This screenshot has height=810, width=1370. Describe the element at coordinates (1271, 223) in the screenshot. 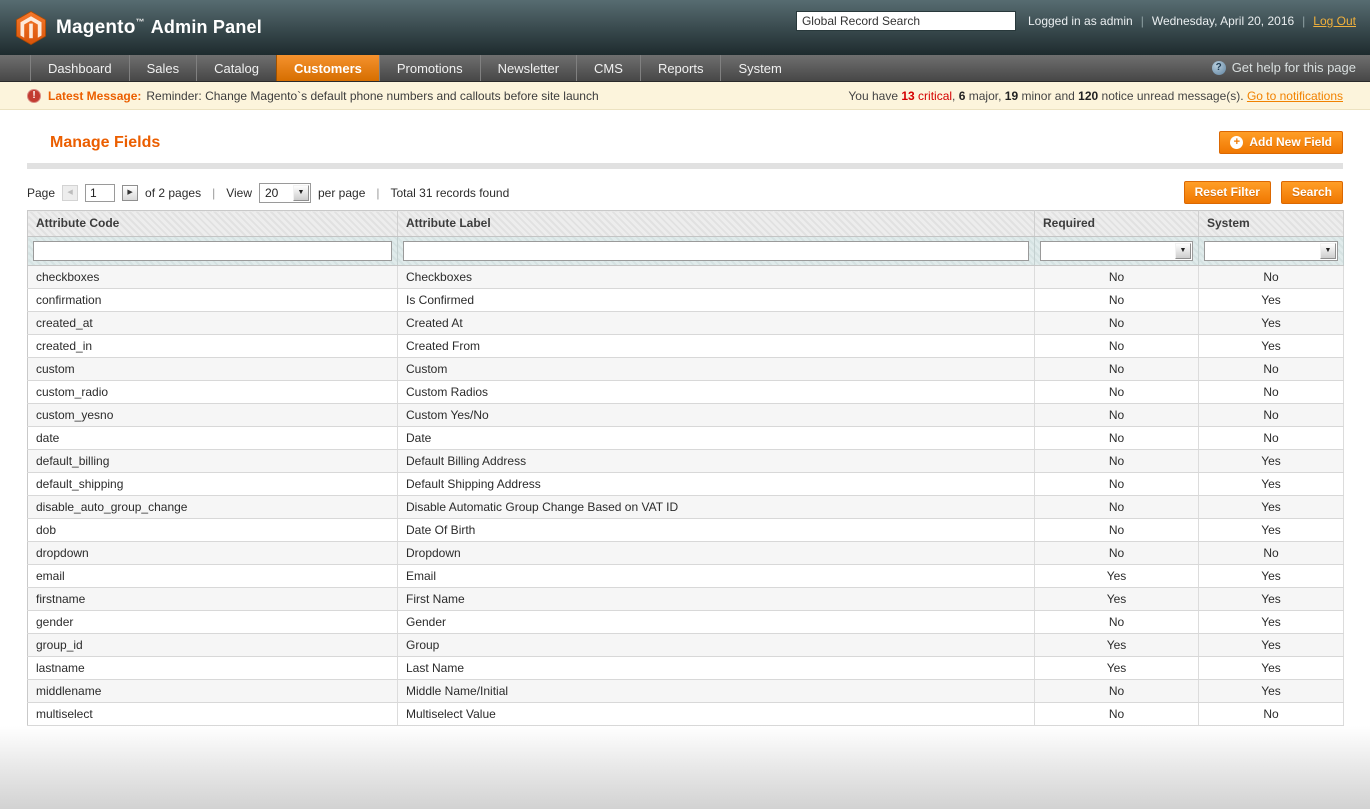

I see `column-header-system: System` at that location.